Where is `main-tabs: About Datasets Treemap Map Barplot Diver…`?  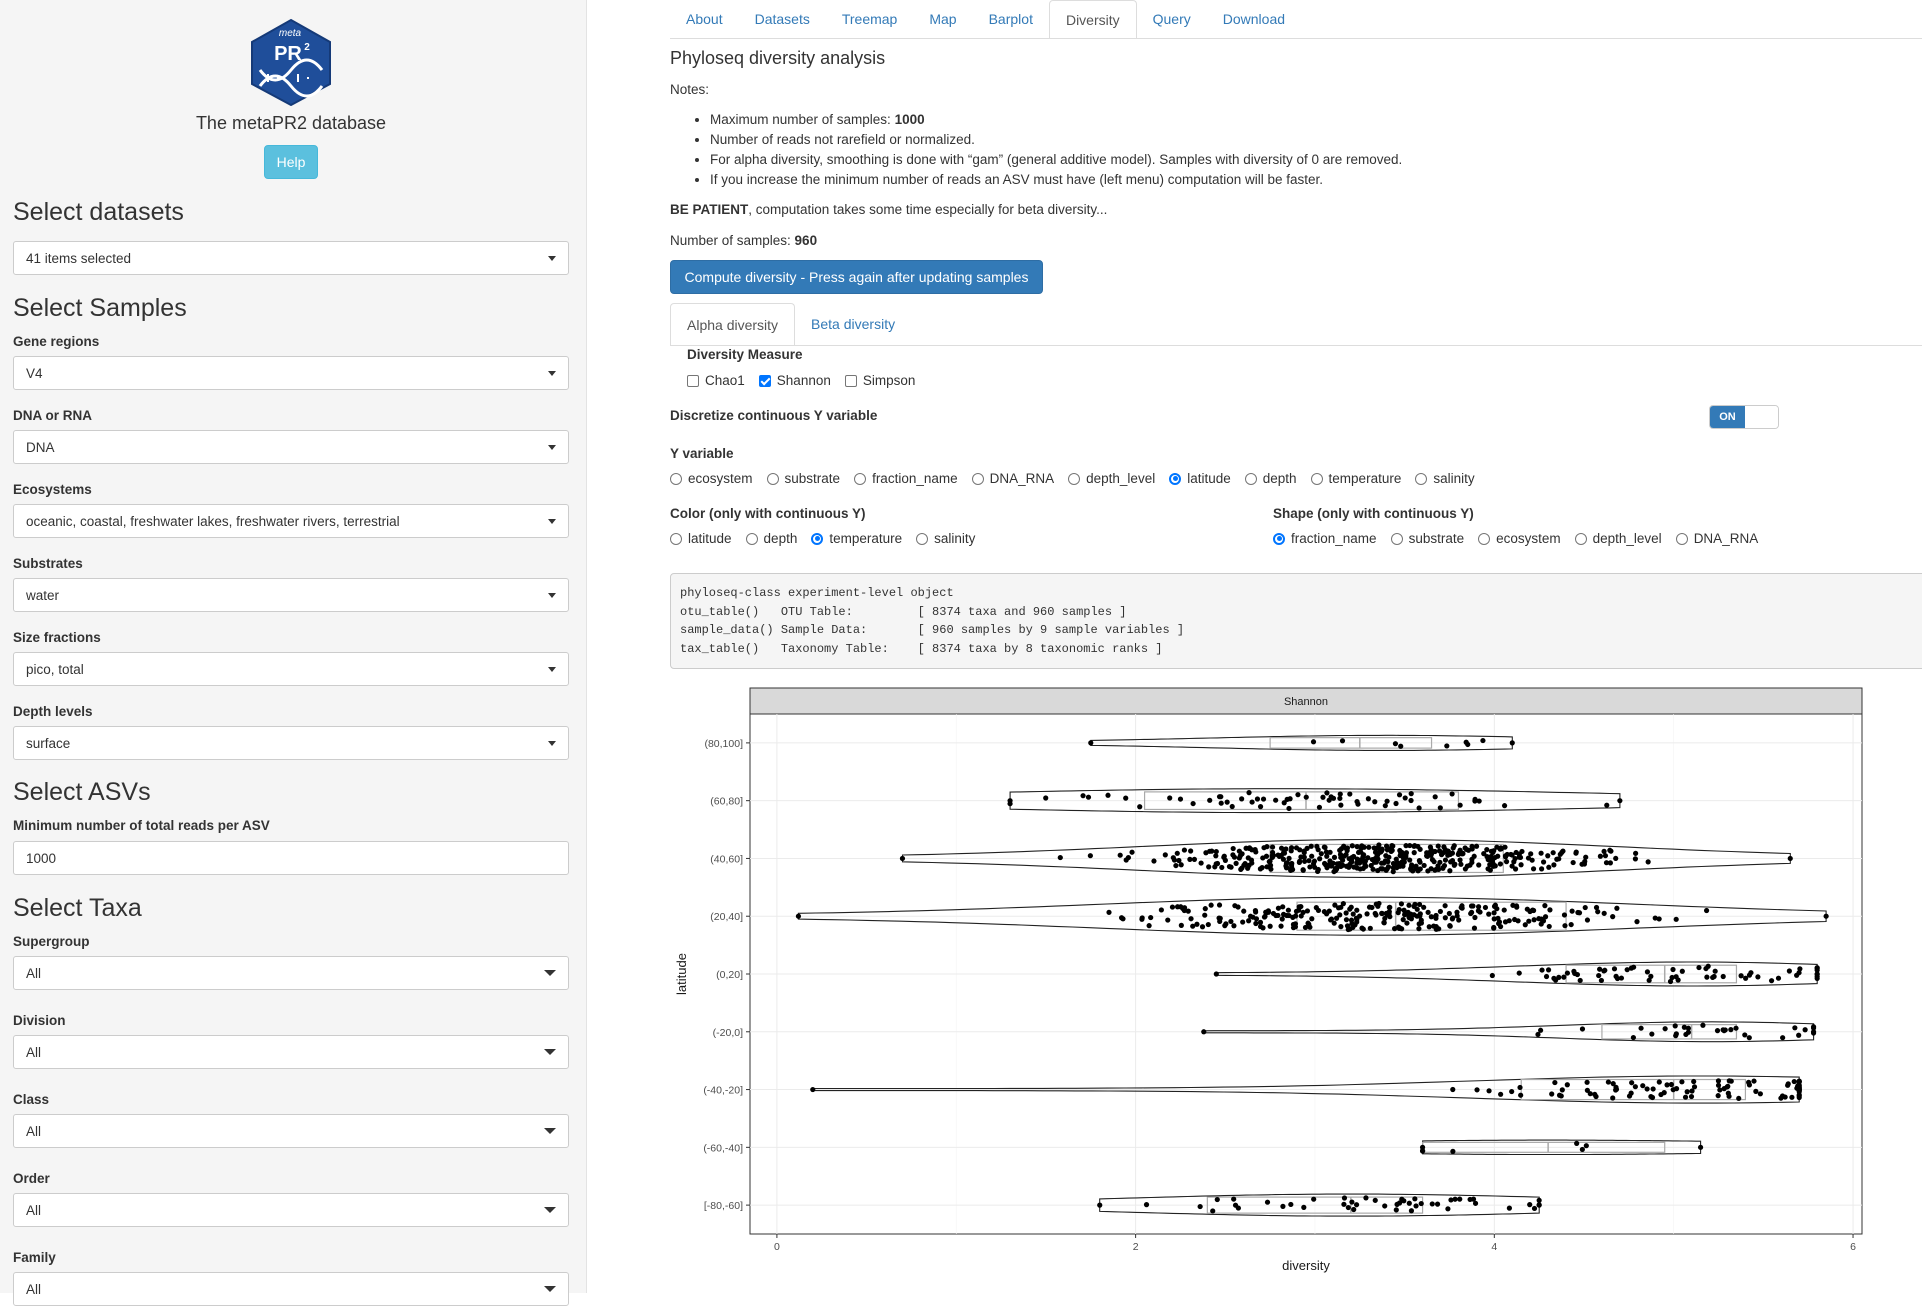 main-tabs: About Datasets Treemap Map Barplot Diver… is located at coordinates (985, 19).